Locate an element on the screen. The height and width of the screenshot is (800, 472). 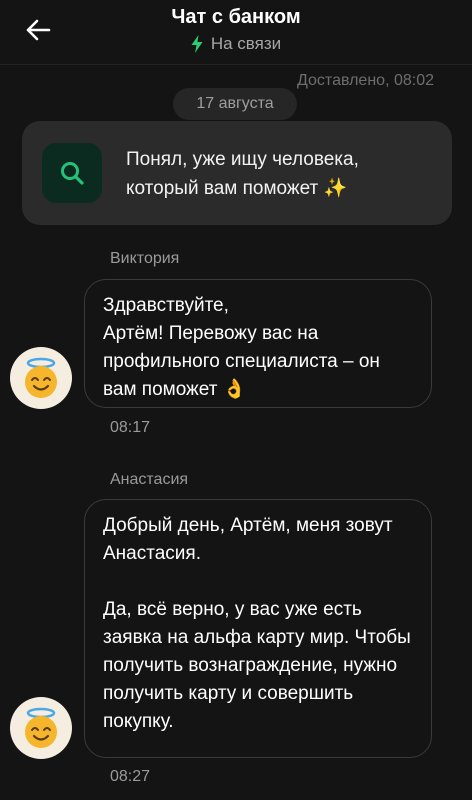
delivered-label: Доставлено, 08:02 is located at coordinates (365, 80).